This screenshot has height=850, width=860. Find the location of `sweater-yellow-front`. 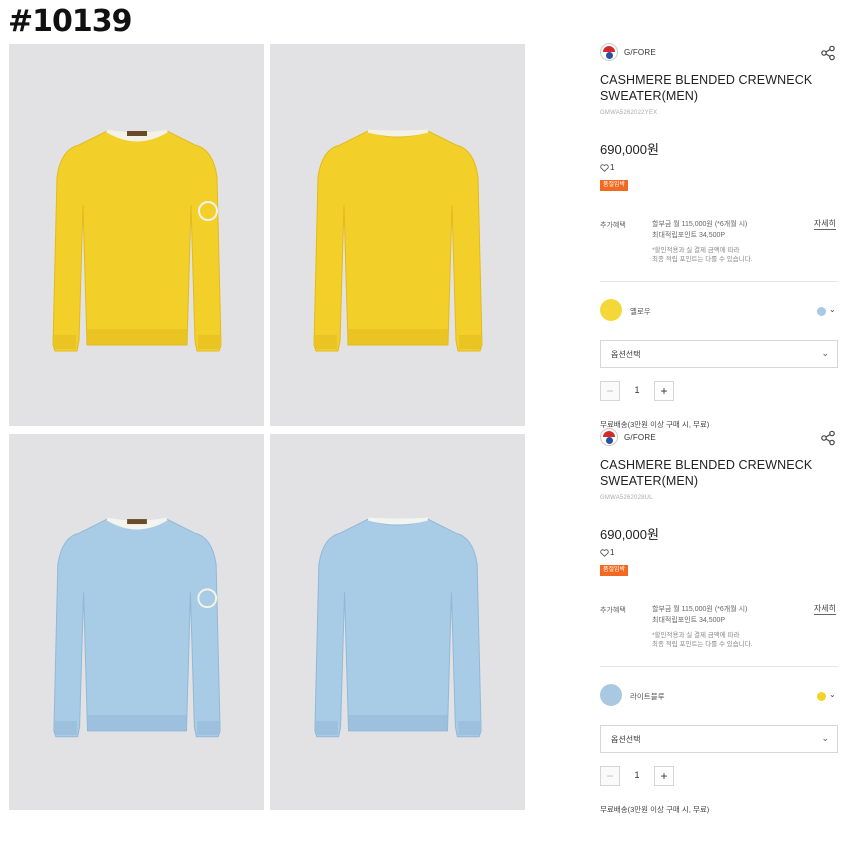

sweater-yellow-front is located at coordinates (137, 240).